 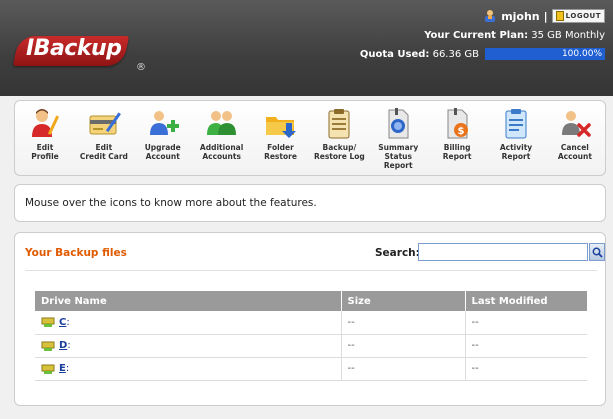 What do you see at coordinates (74, 48) in the screenshot?
I see `logo-text: IBackup` at bounding box center [74, 48].